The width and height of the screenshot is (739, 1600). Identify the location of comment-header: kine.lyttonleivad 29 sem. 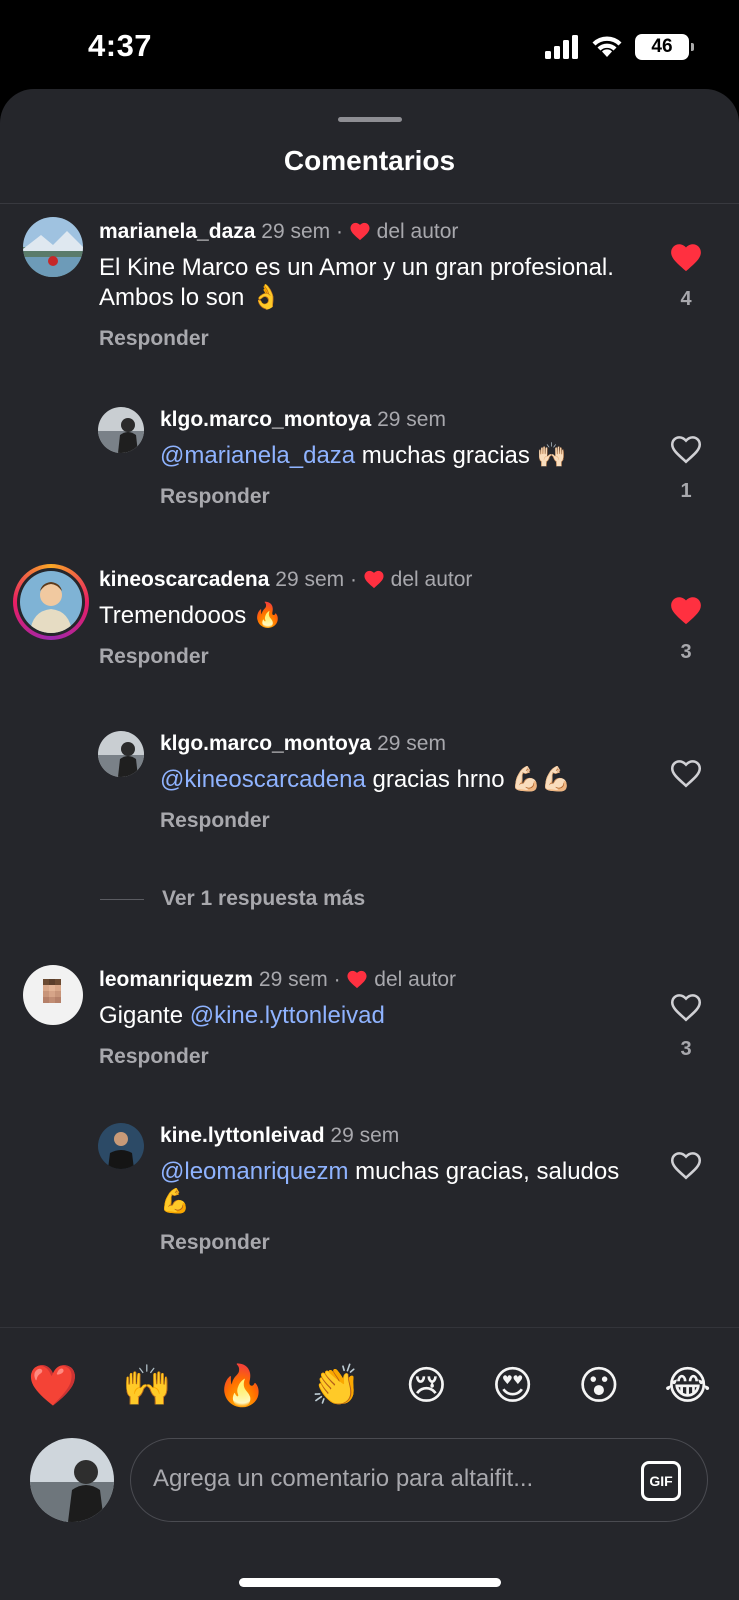
(395, 1136).